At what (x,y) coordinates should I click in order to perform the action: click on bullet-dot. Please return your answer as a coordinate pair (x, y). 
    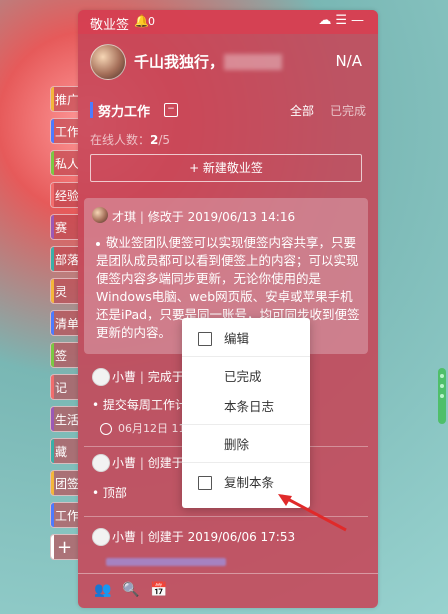
    Looking at the image, I should click on (98, 243).